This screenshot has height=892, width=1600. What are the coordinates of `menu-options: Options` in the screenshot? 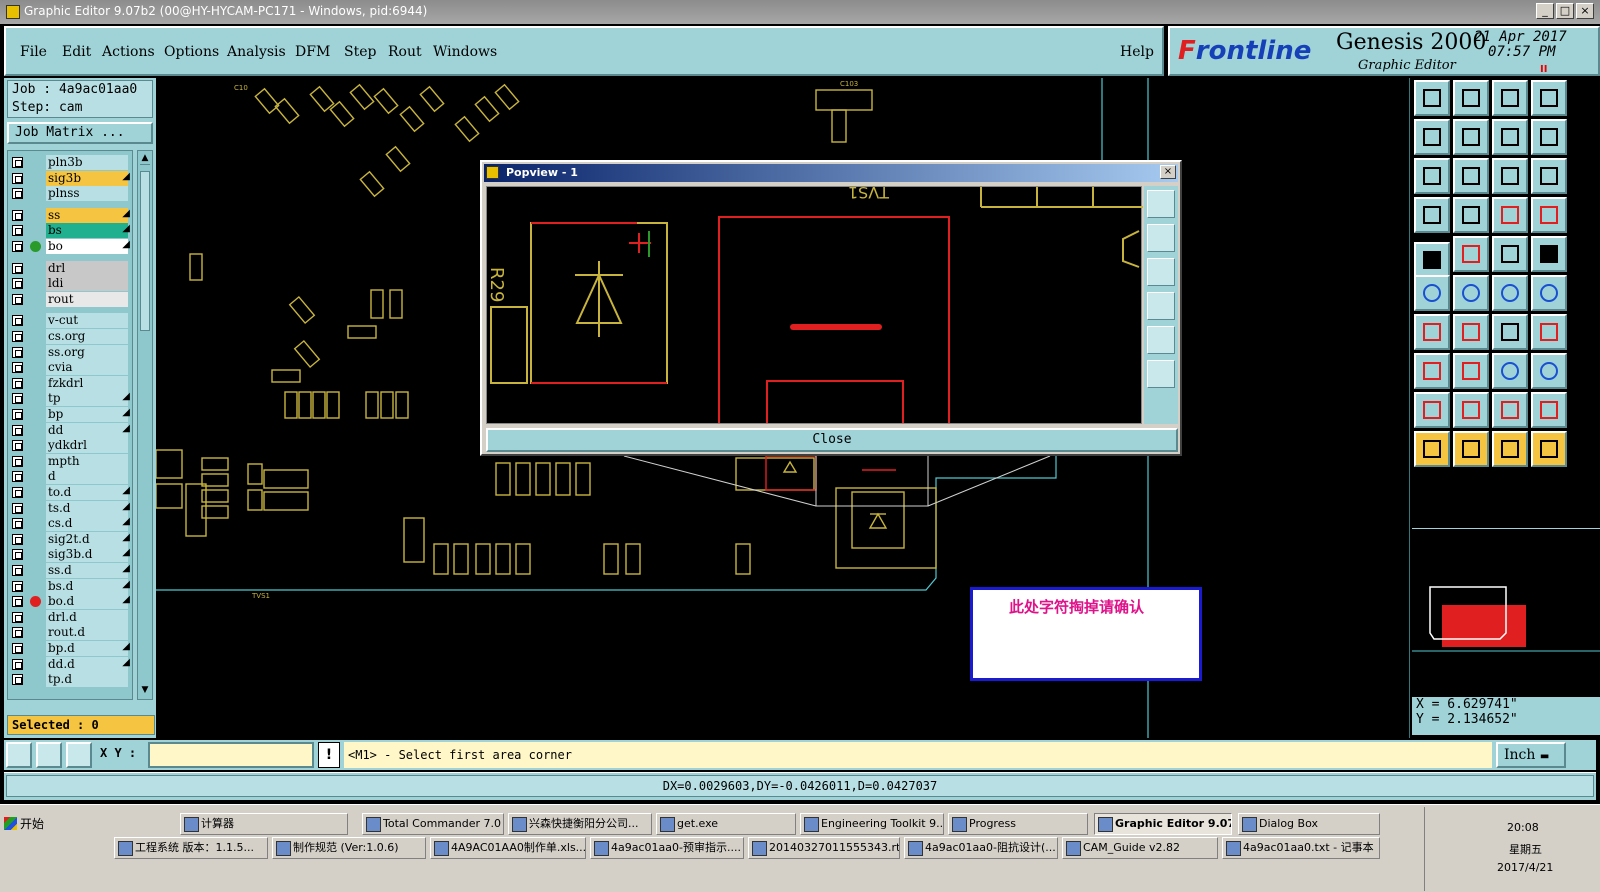 It's located at (191, 52).